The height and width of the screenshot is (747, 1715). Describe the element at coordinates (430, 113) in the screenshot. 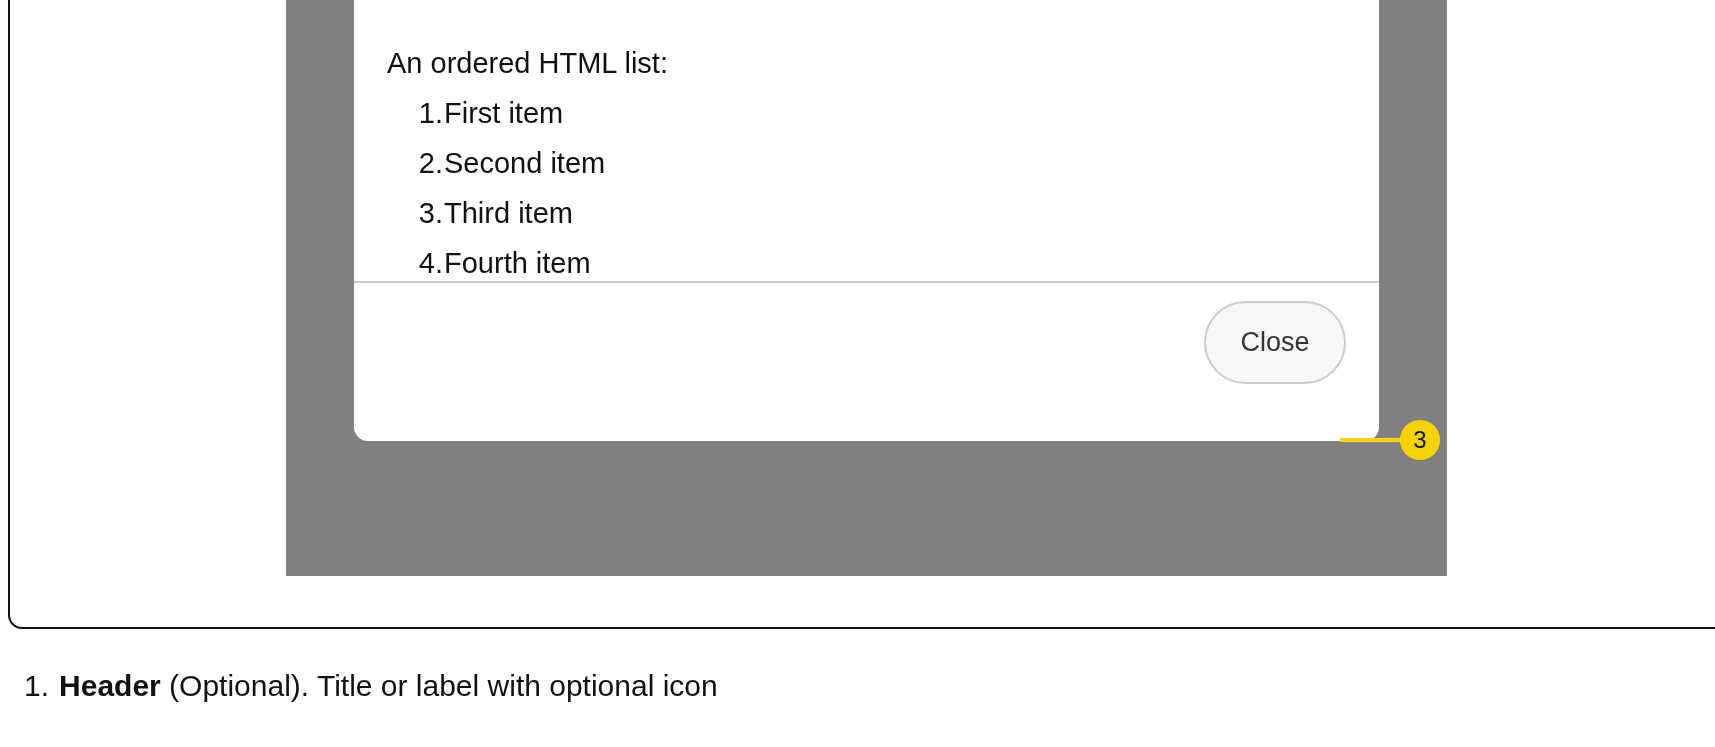

I see `list-number: 1.` at that location.